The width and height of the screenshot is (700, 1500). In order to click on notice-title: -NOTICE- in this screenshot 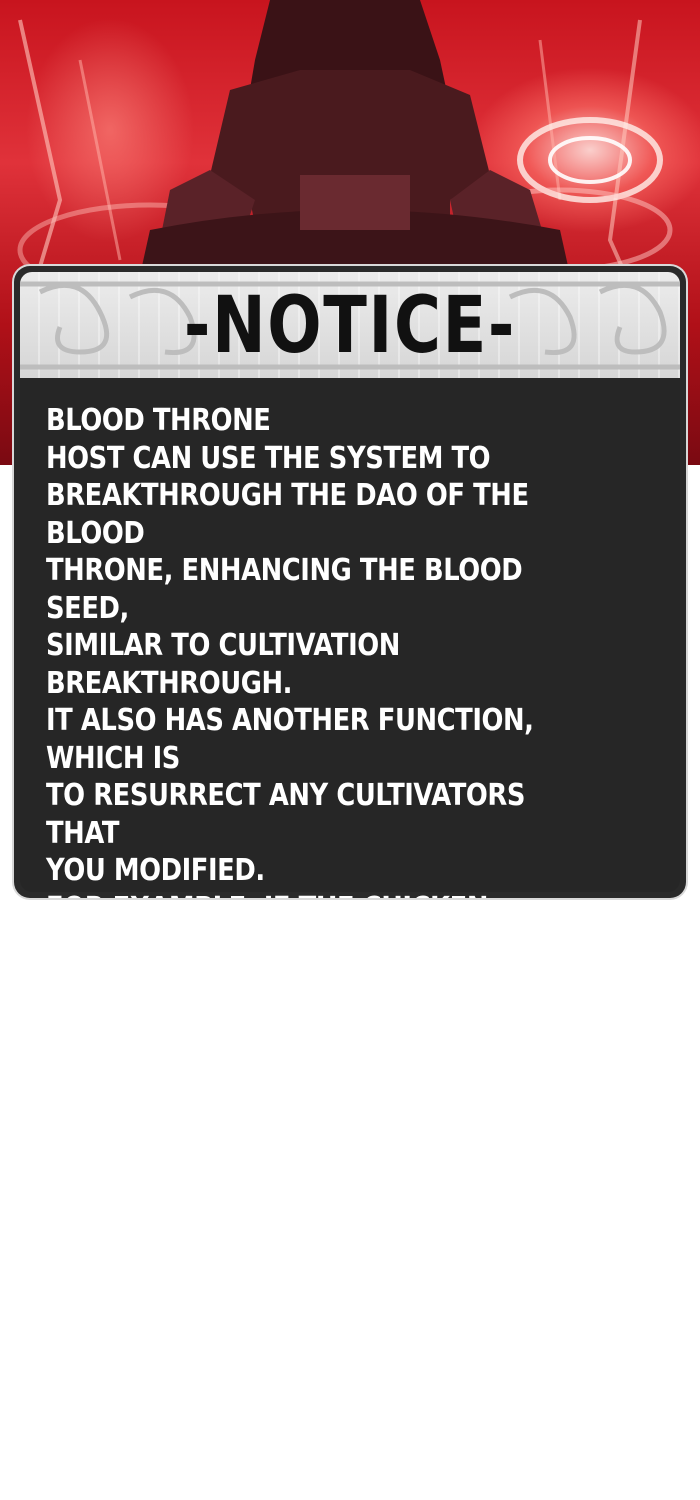, I will do `click(350, 326)`.